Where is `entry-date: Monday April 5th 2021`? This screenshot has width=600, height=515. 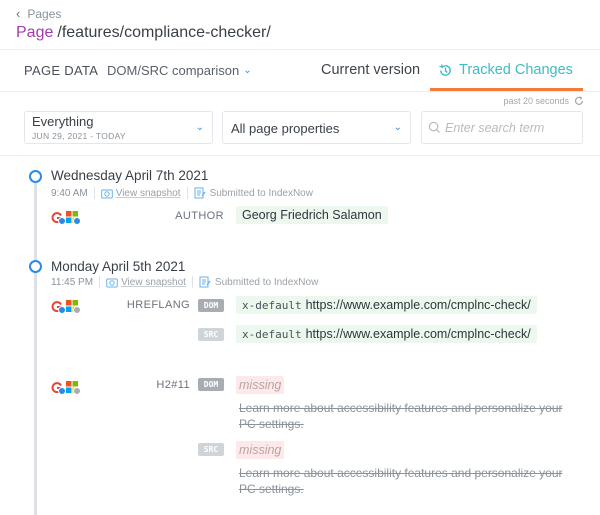 entry-date: Monday April 5th 2021 is located at coordinates (118, 266).